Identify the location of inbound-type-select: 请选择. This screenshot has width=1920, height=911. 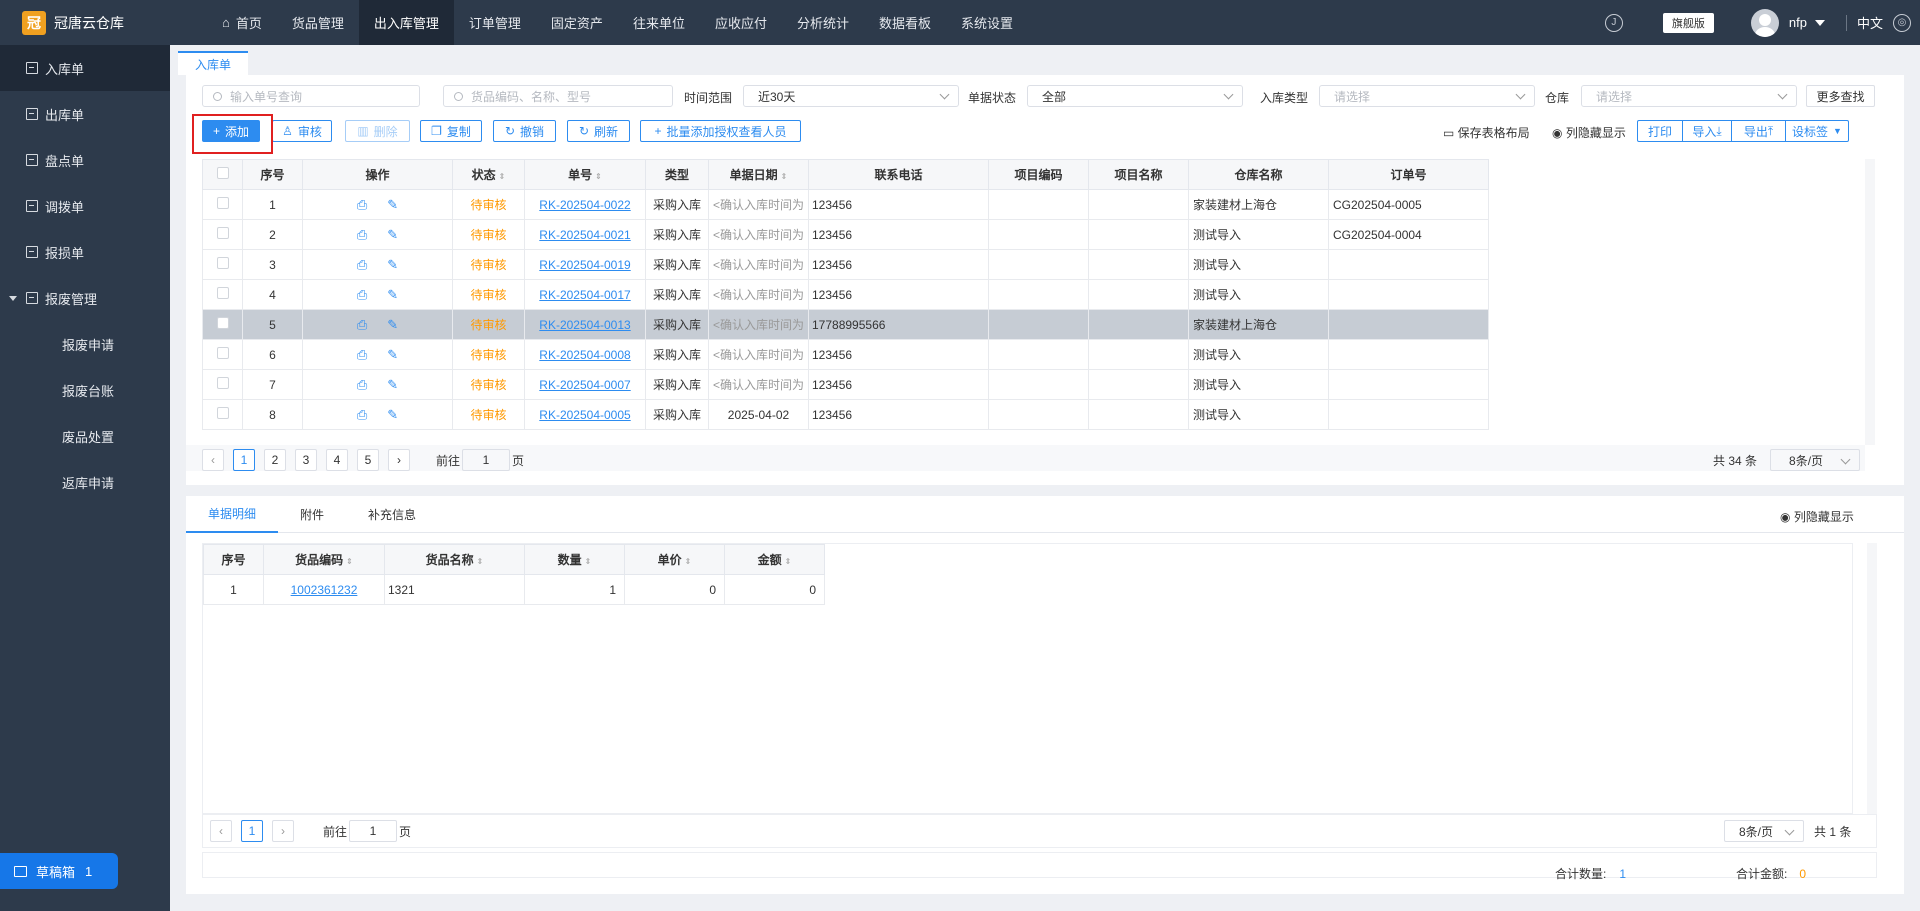
(1427, 96).